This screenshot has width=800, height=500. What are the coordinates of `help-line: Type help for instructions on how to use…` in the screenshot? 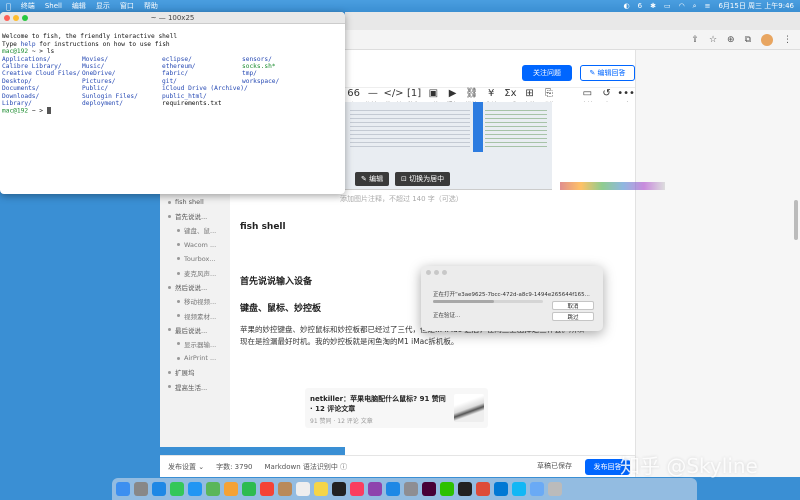 It's located at (172, 44).